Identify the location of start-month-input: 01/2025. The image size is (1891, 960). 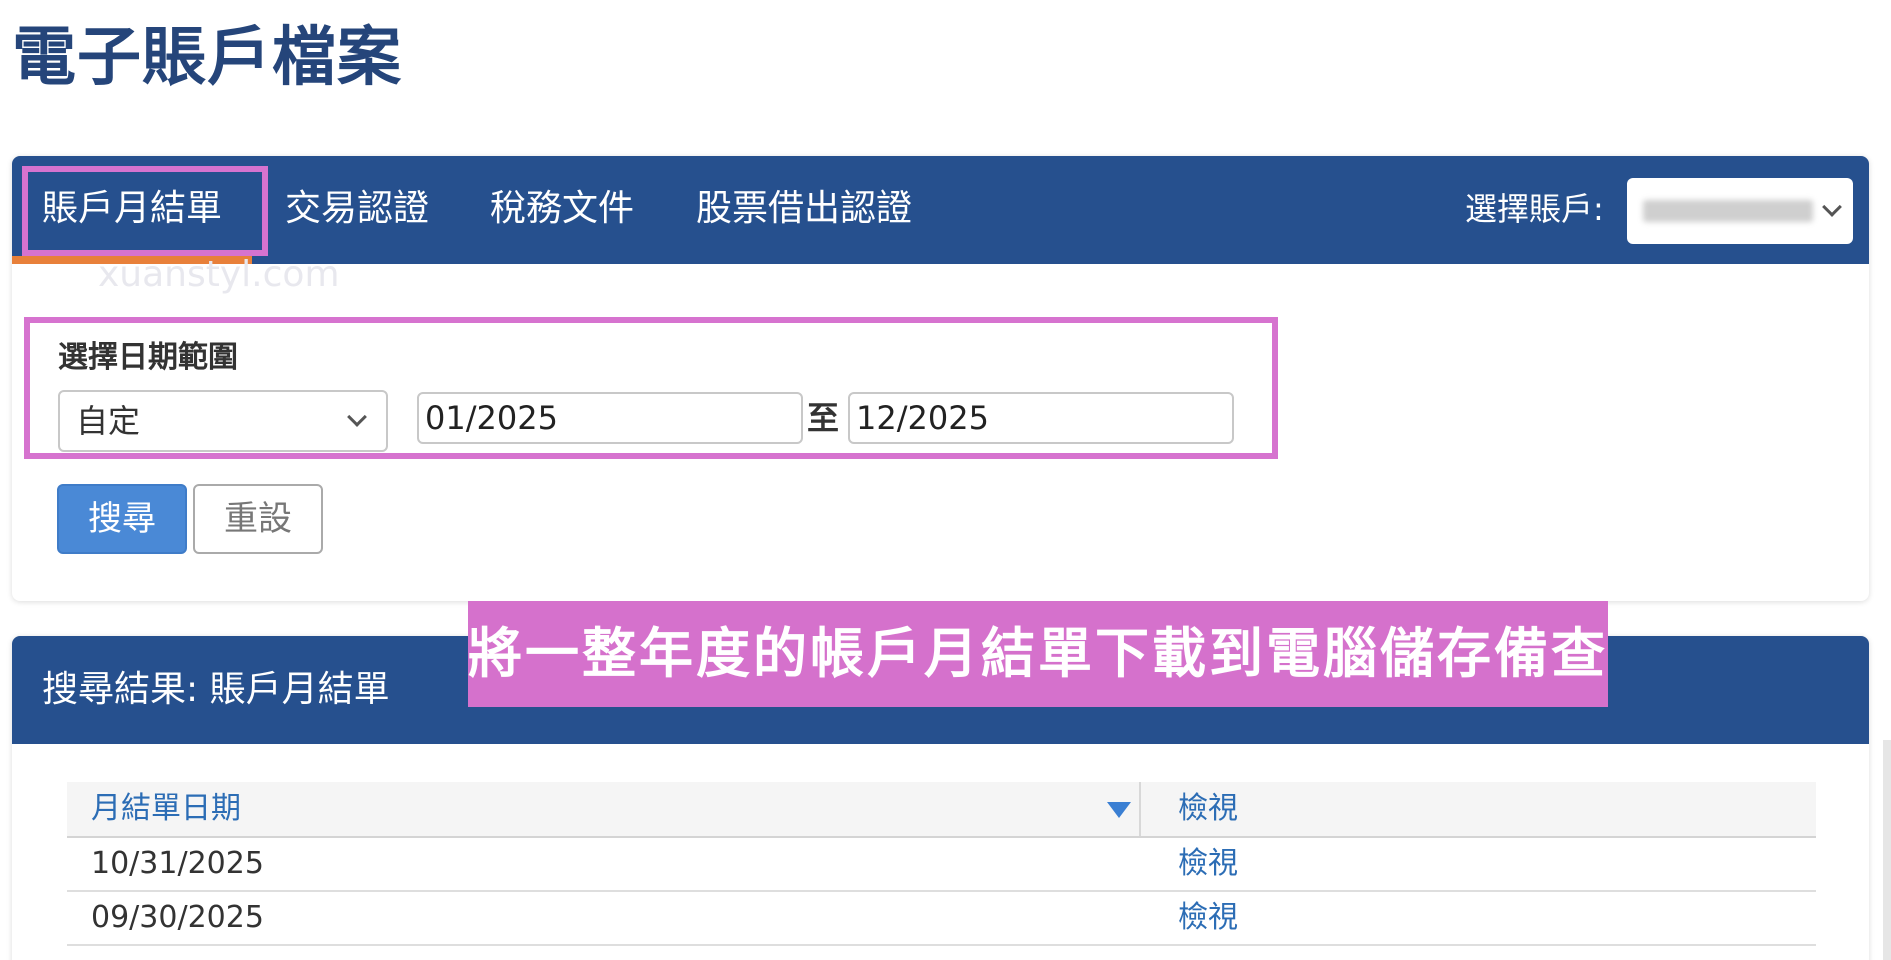
(610, 418).